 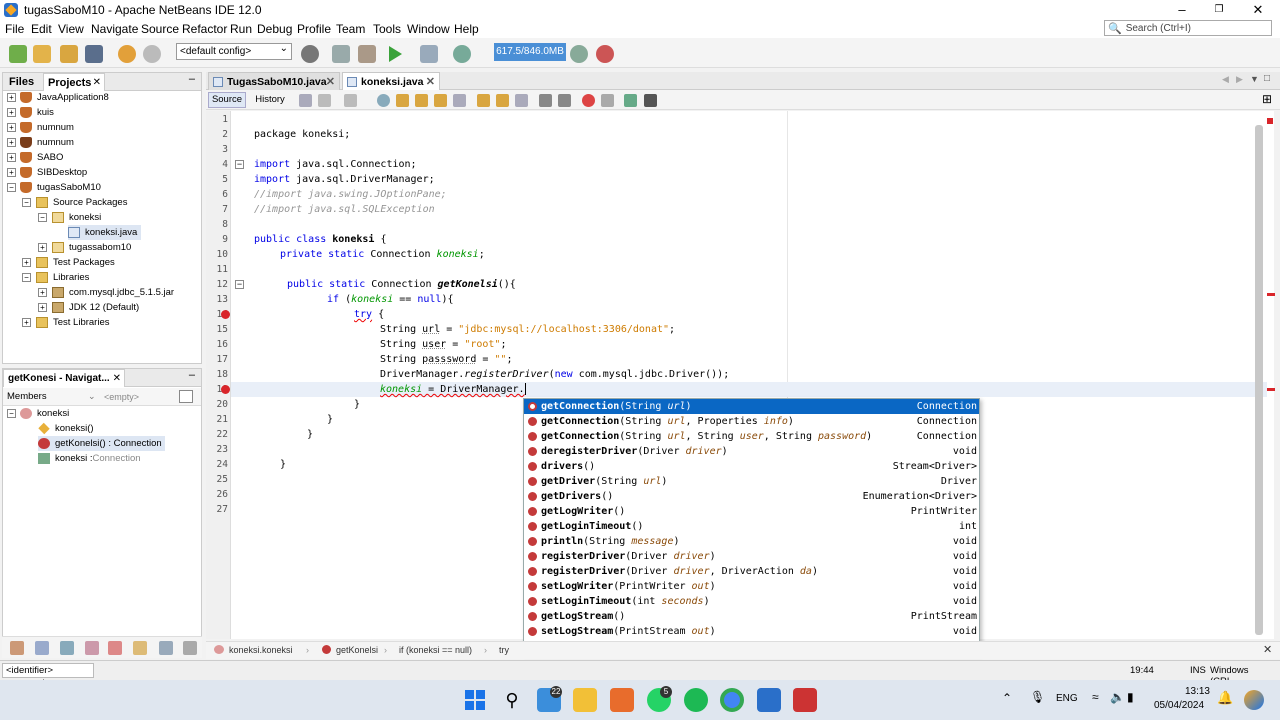 I want to click on error-stripe-mark, so click(x=1271, y=389).